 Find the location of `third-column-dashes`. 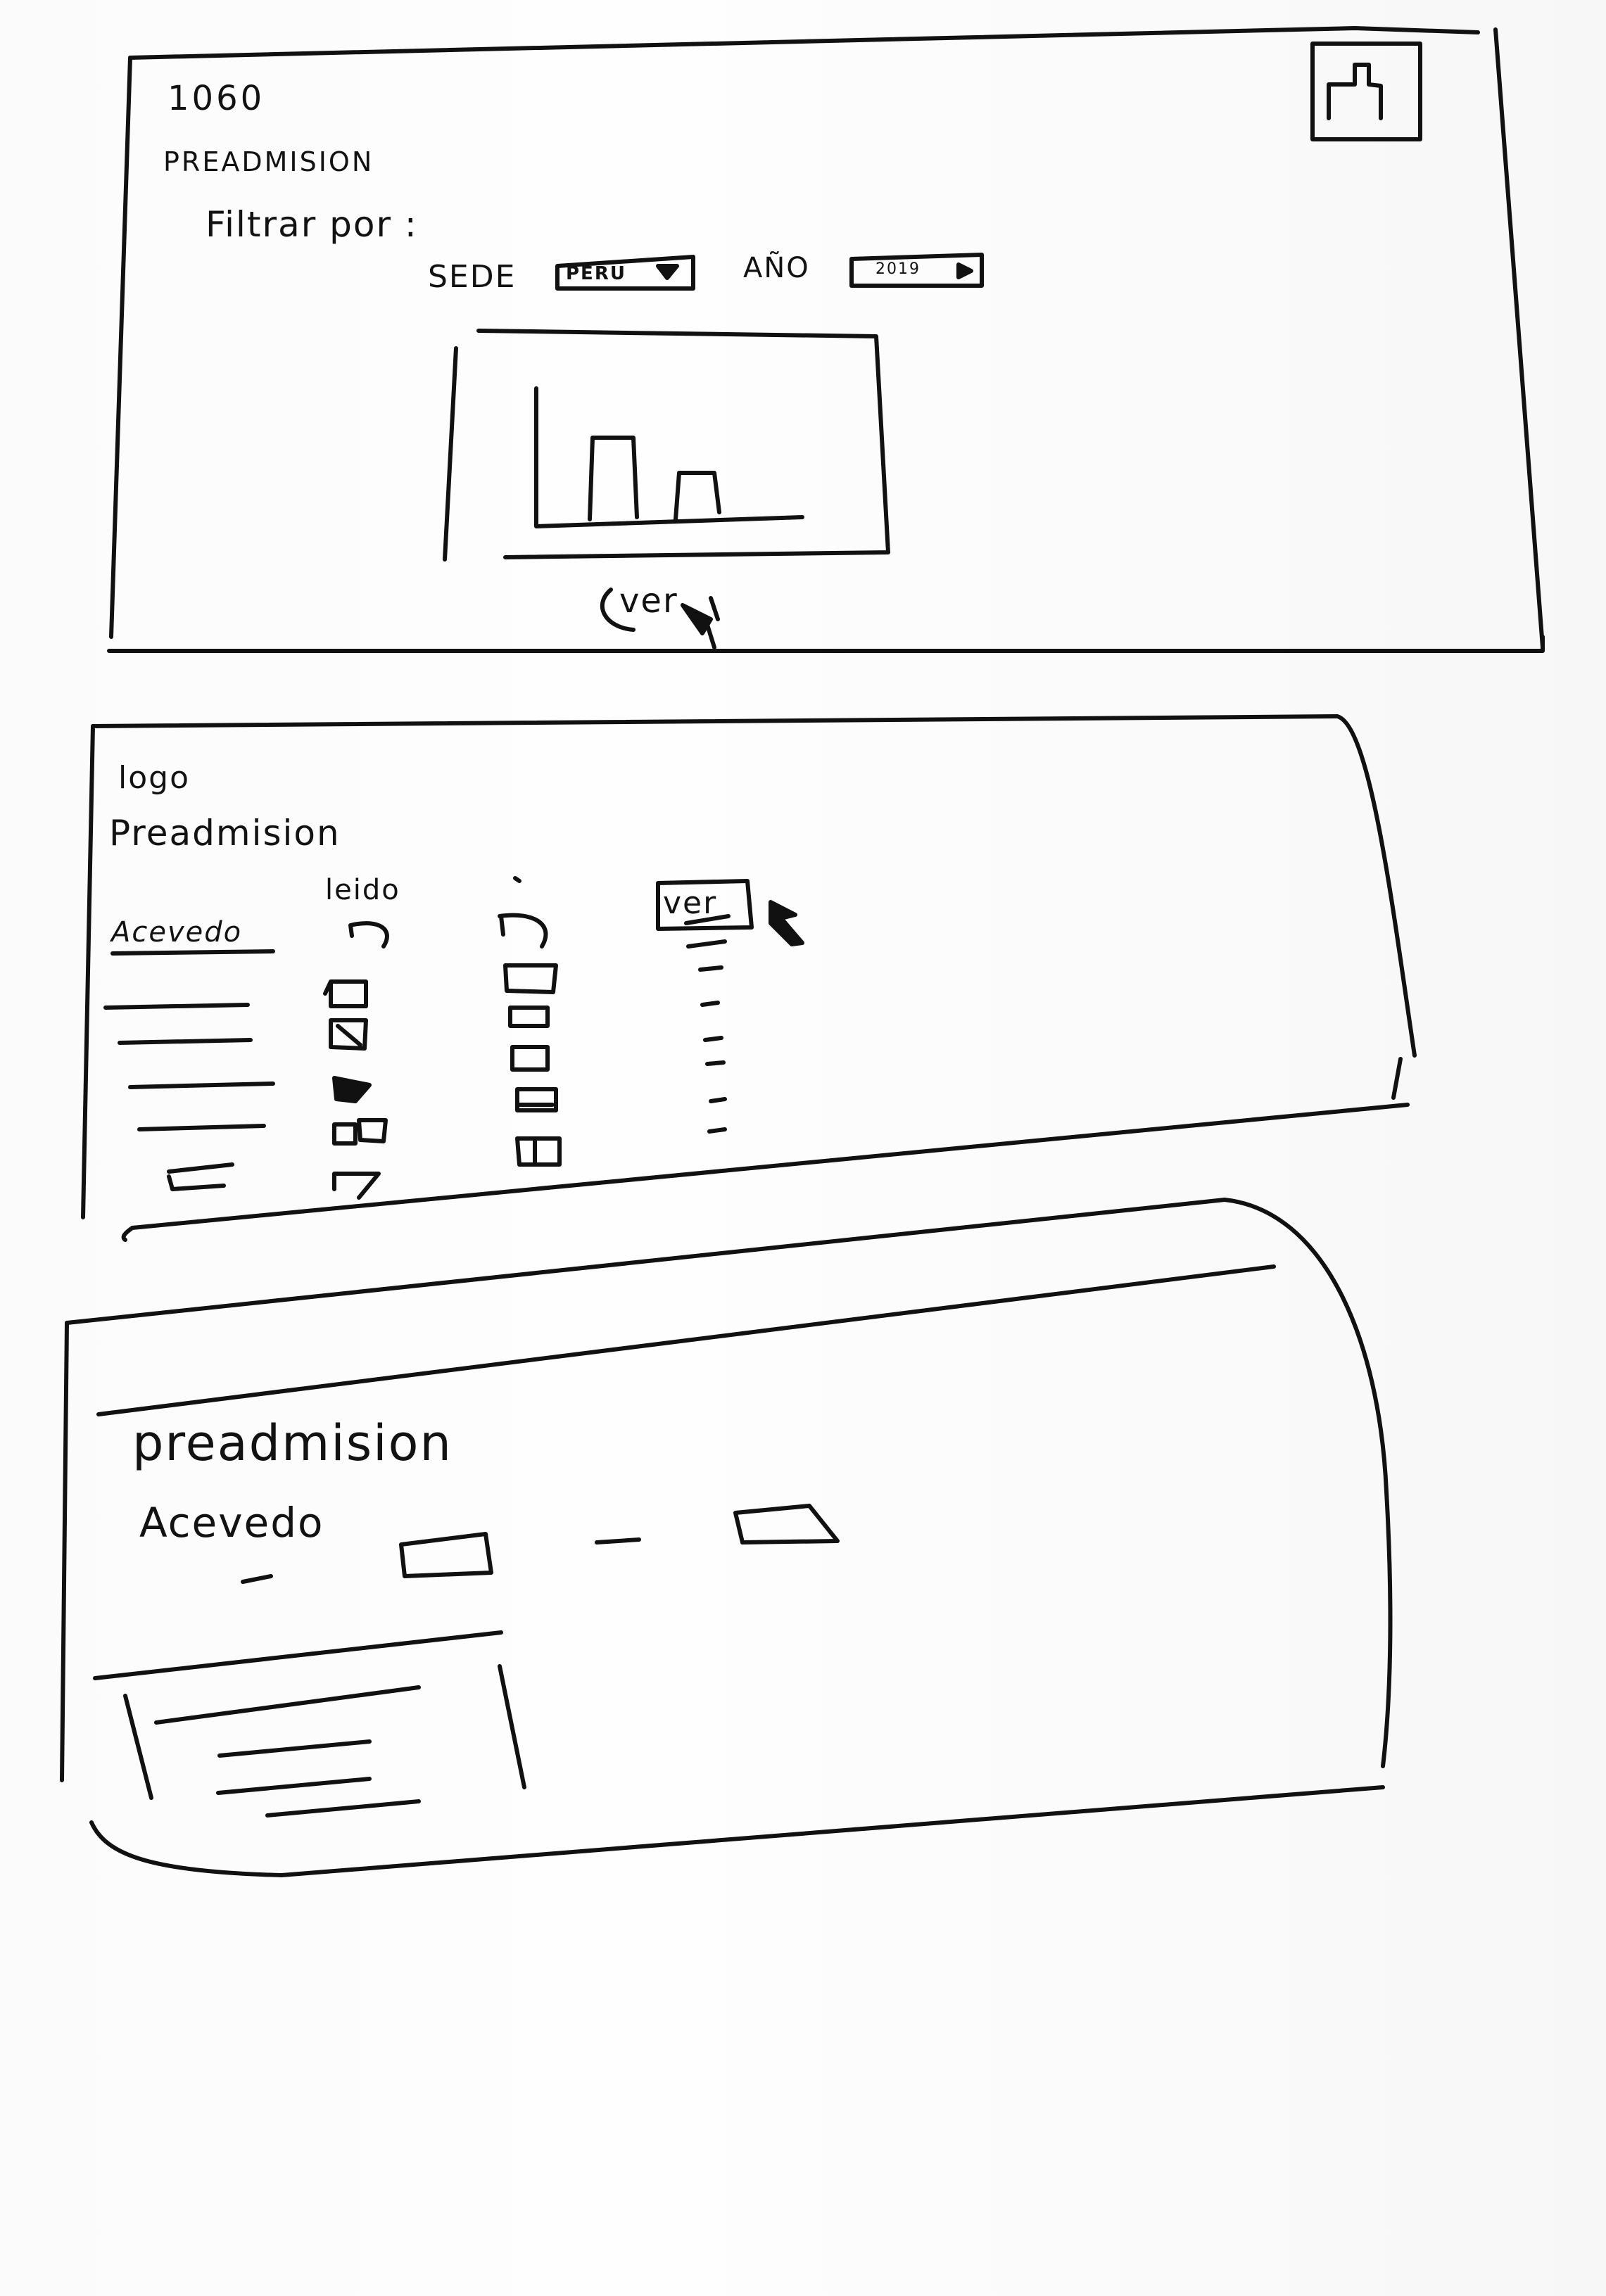

third-column-dashes is located at coordinates (707, 1024).